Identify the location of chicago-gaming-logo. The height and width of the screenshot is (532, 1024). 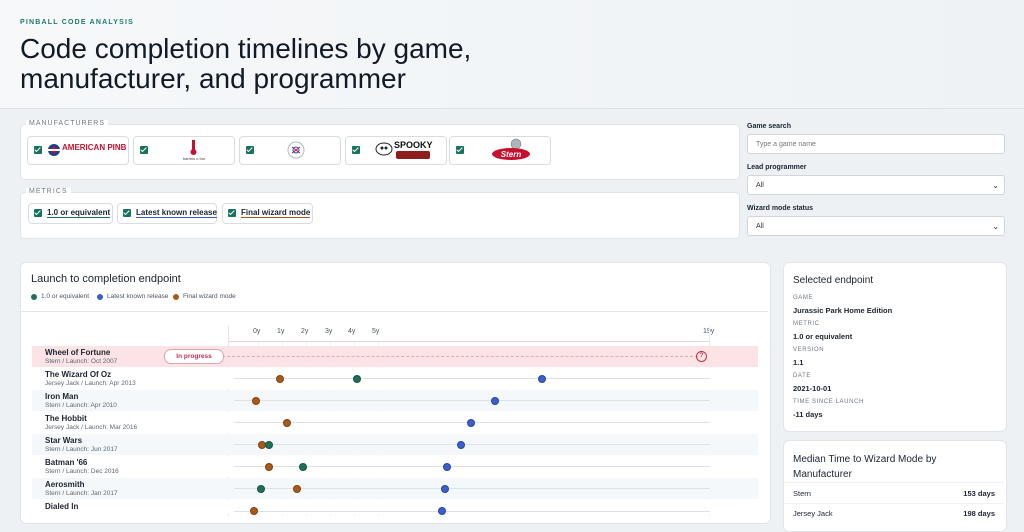
(296, 150).